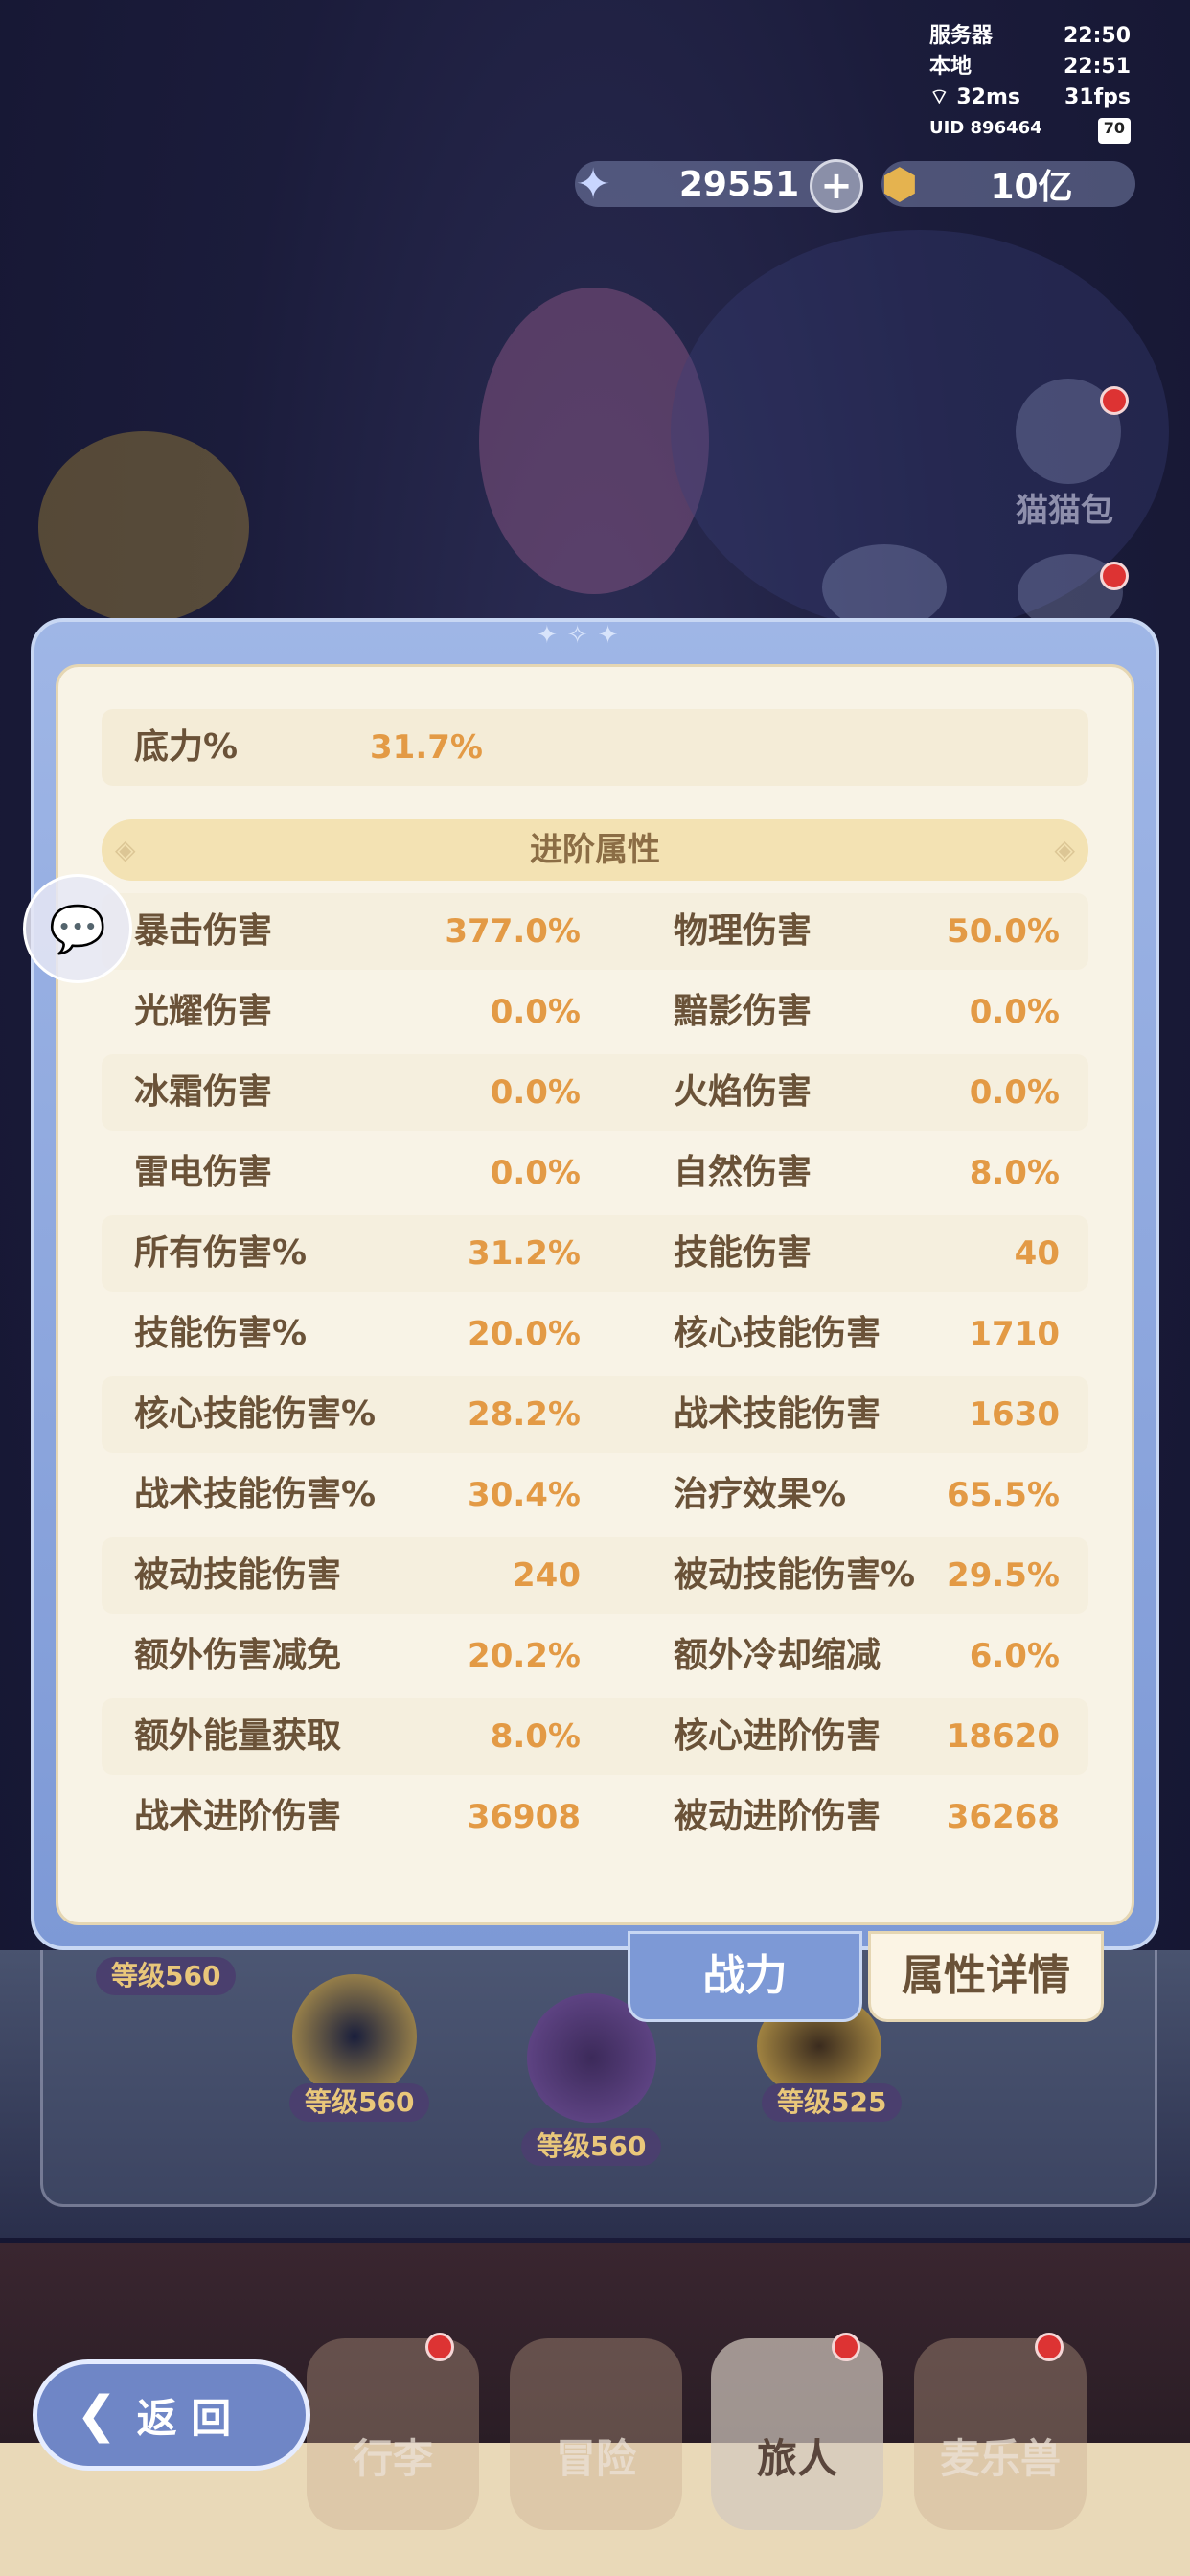 The width and height of the screenshot is (1190, 2576). I want to click on attribute-value: 18620, so click(1003, 1736).